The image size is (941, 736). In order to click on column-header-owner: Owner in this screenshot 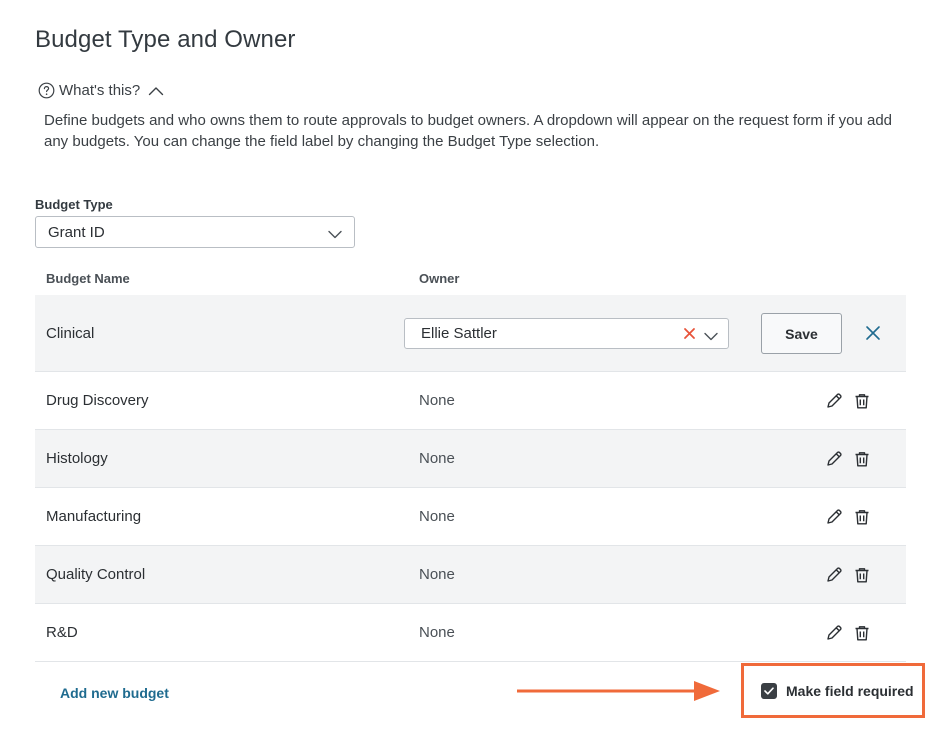, I will do `click(439, 278)`.